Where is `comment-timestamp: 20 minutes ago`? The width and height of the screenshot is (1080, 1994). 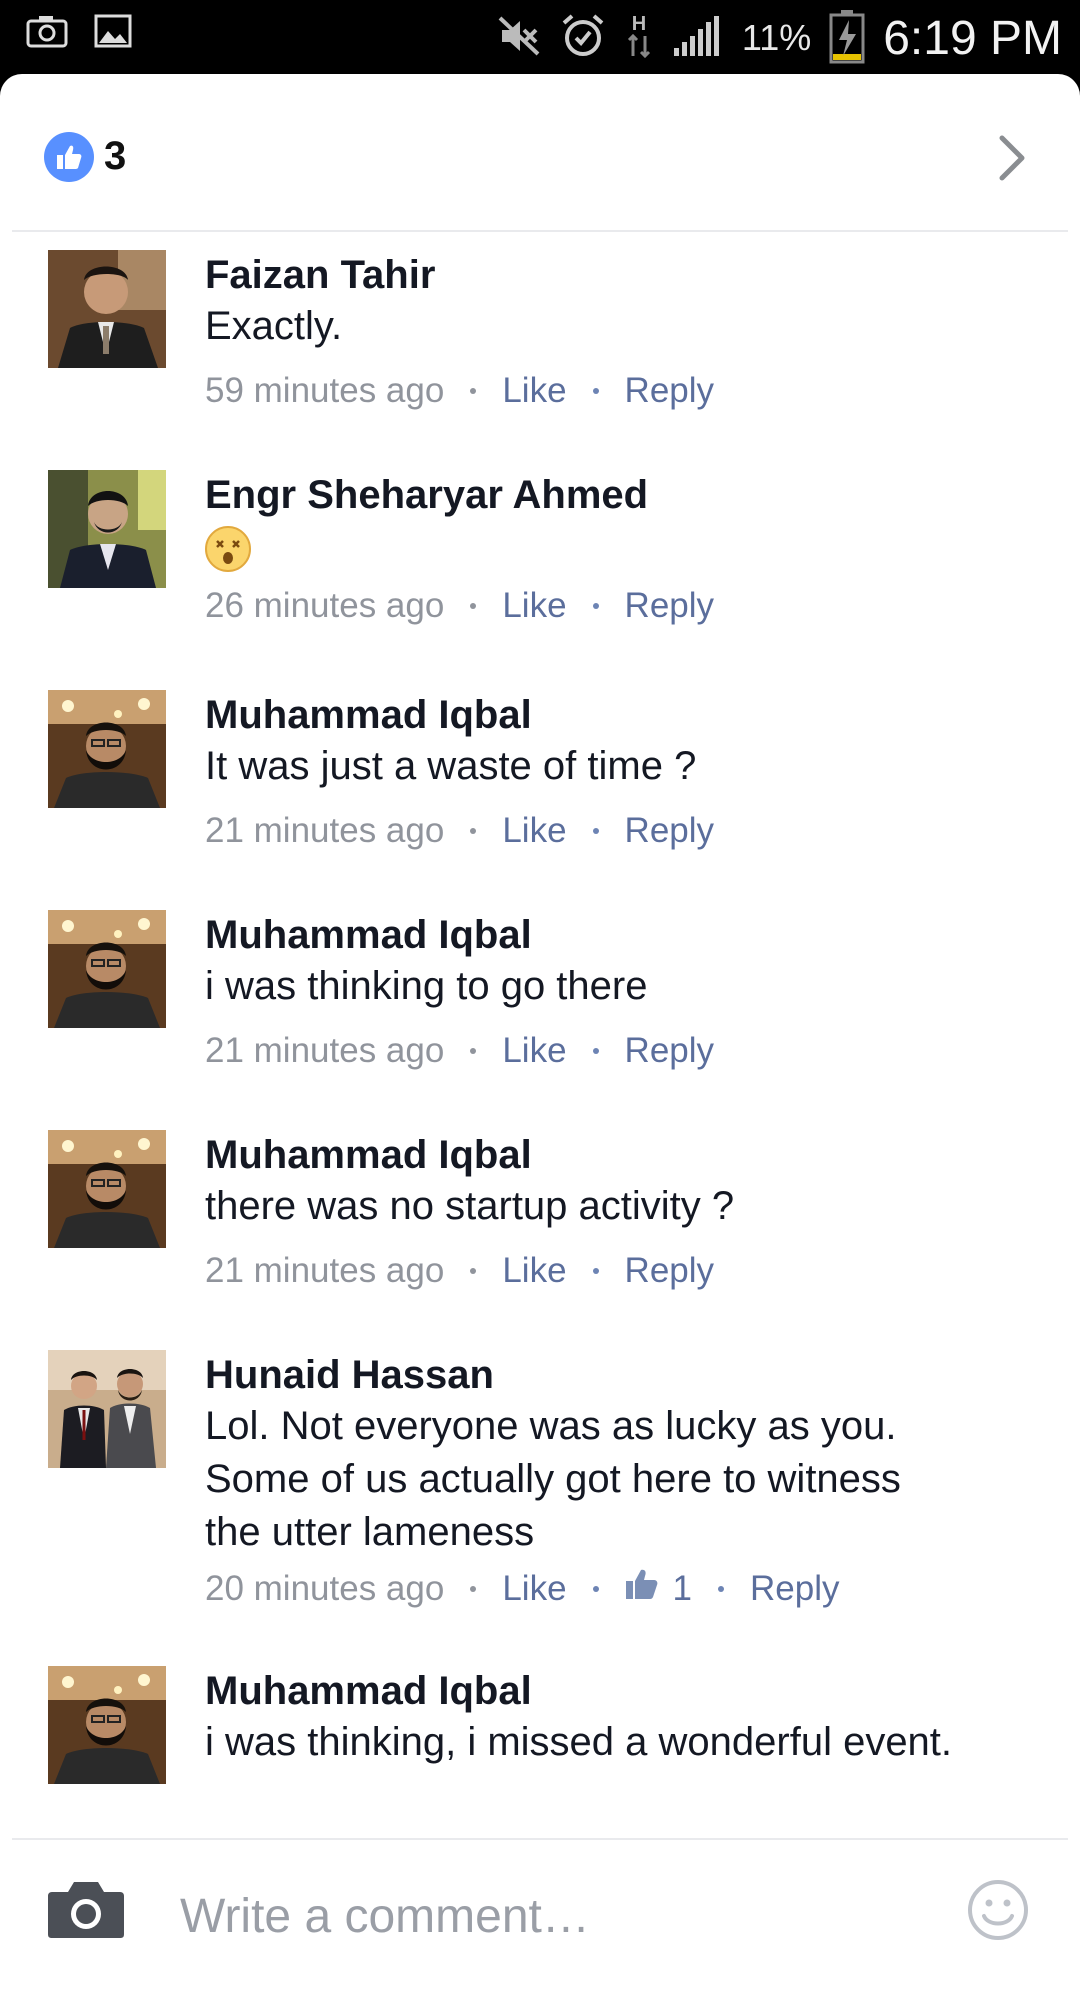
comment-timestamp: 20 minutes ago is located at coordinates (324, 1589).